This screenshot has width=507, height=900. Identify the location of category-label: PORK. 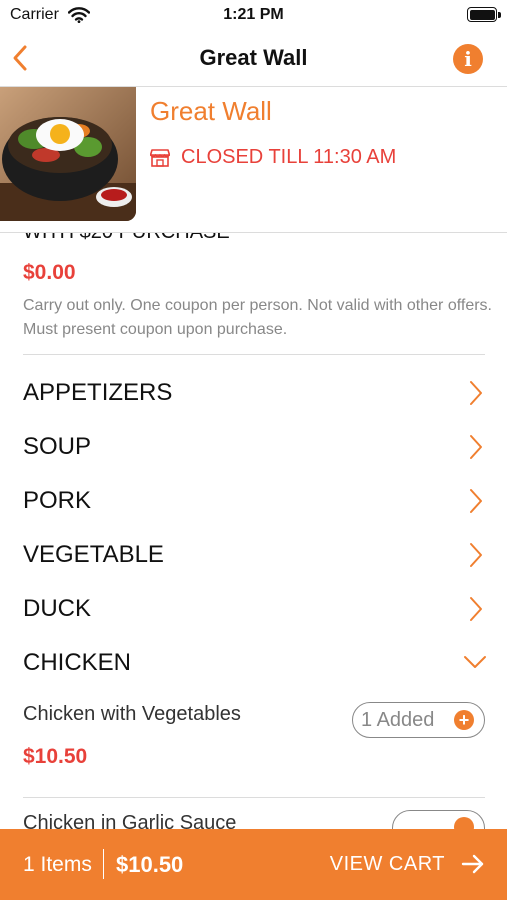
(57, 500).